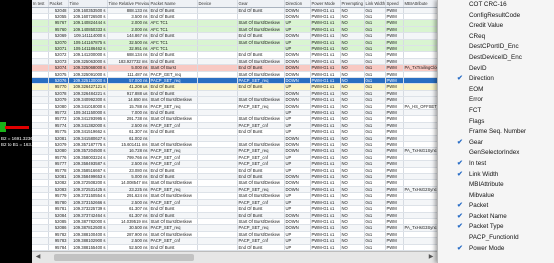  I want to click on menu-item-fct: FCT, so click(496, 111).